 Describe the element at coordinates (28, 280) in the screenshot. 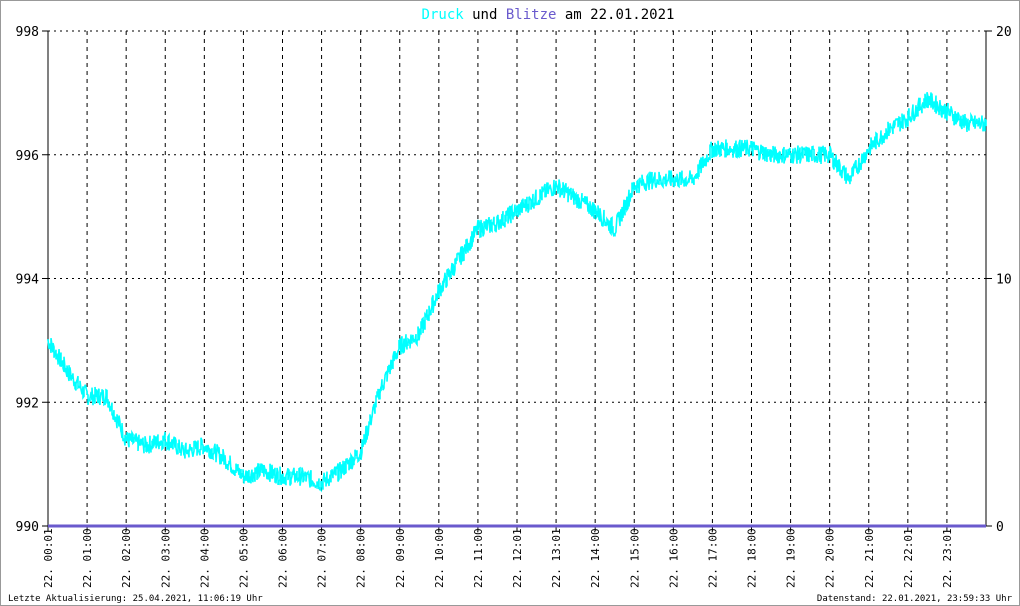

I see `left-tick-label: 994` at that location.